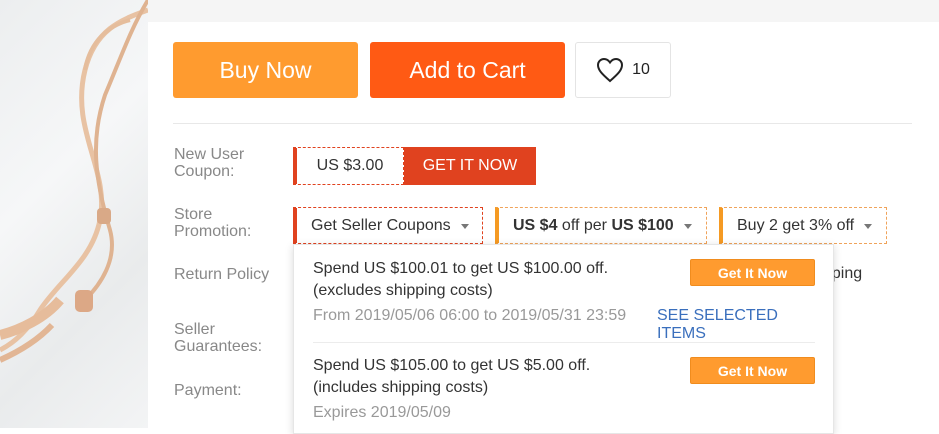 The width and height of the screenshot is (939, 434). Describe the element at coordinates (348, 166) in the screenshot. I see `new-user-coupon-value: US $3.00` at that location.